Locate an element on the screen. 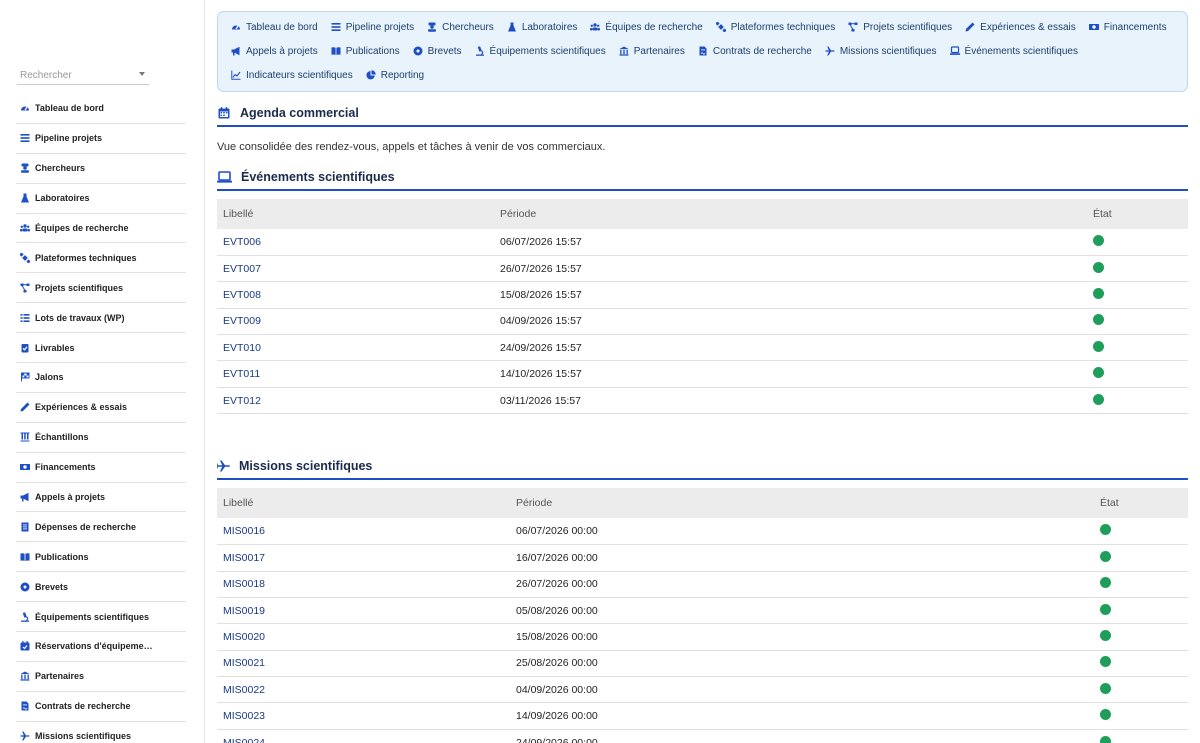  row-label-link: MIS0018 is located at coordinates (363, 584).